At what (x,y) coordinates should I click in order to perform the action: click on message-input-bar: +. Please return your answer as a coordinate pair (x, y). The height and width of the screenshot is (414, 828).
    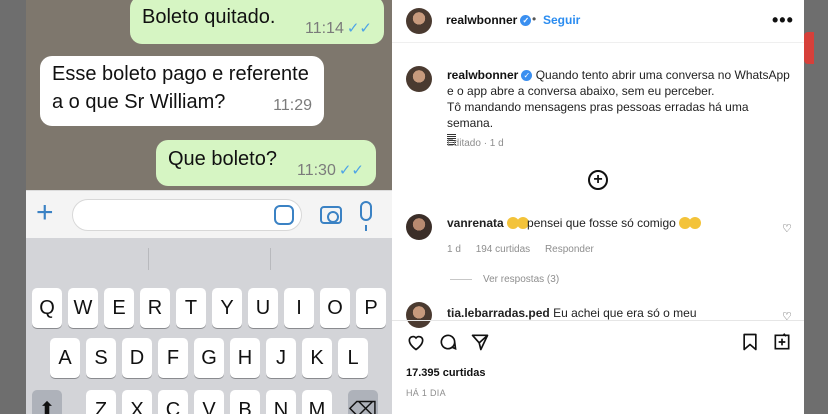
    Looking at the image, I should click on (209, 214).